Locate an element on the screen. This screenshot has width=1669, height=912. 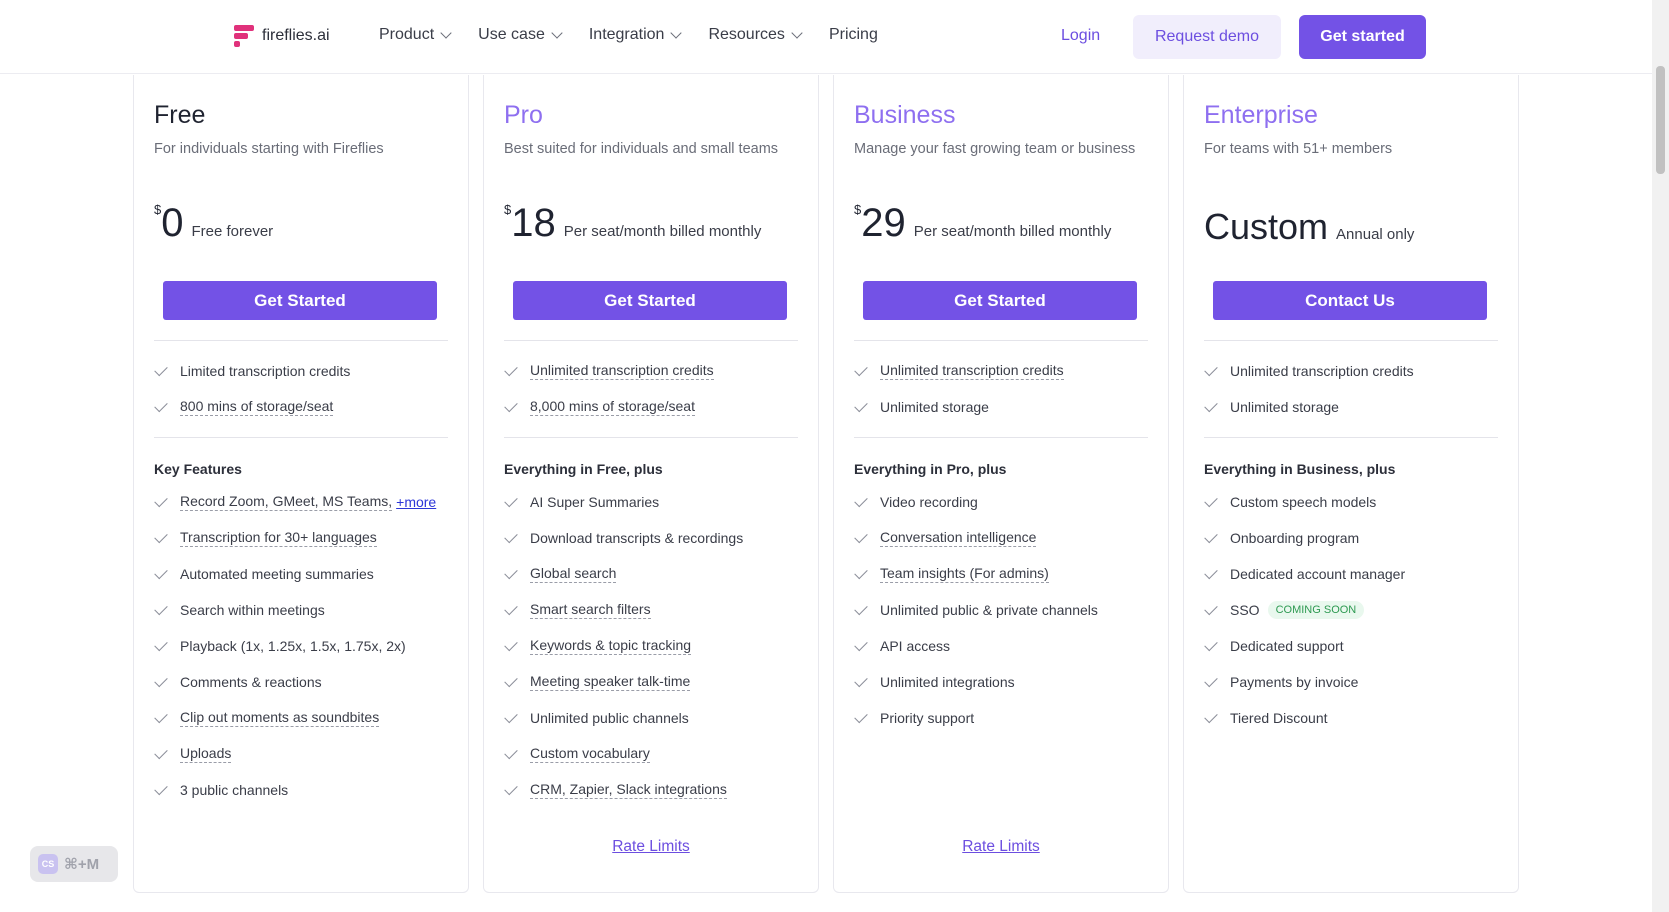
feature-text: Onboarding program is located at coordinates (1295, 538).